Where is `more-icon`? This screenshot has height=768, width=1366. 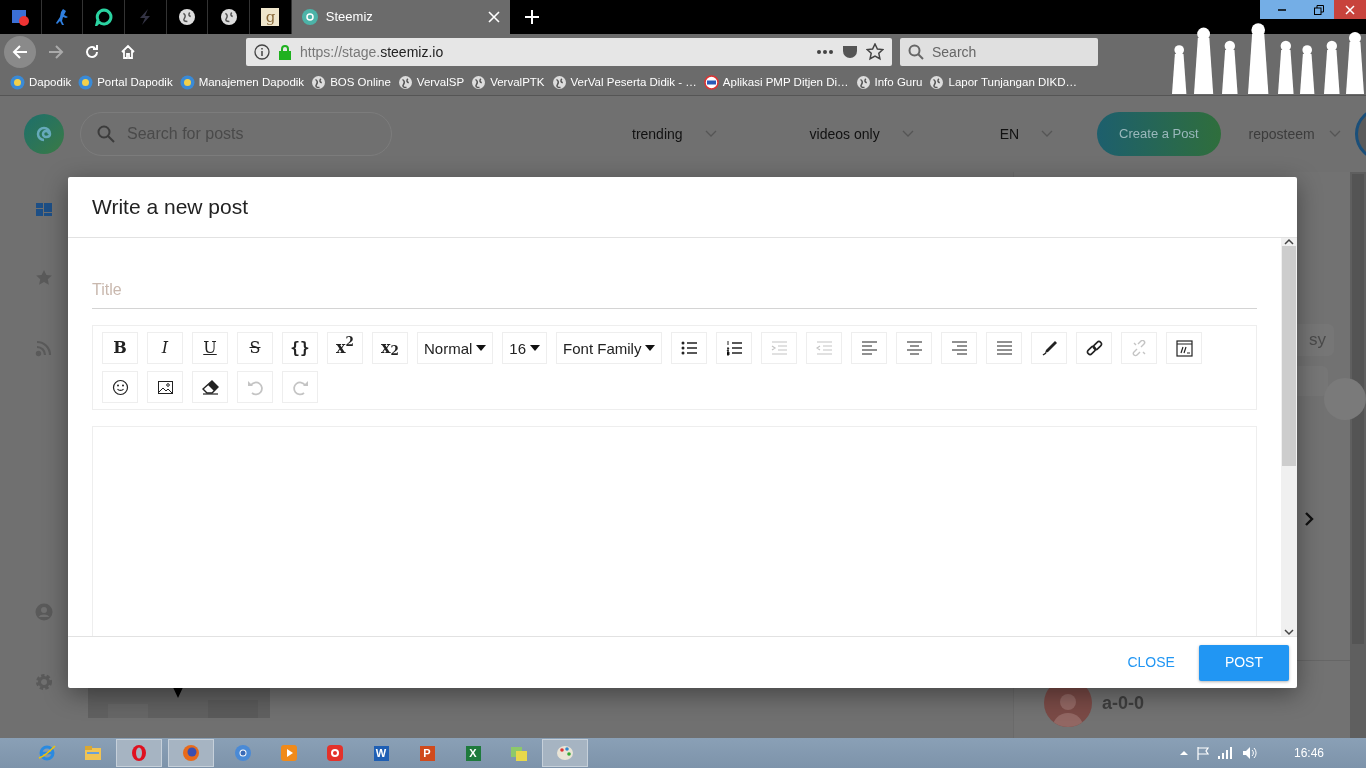 more-icon is located at coordinates (825, 52).